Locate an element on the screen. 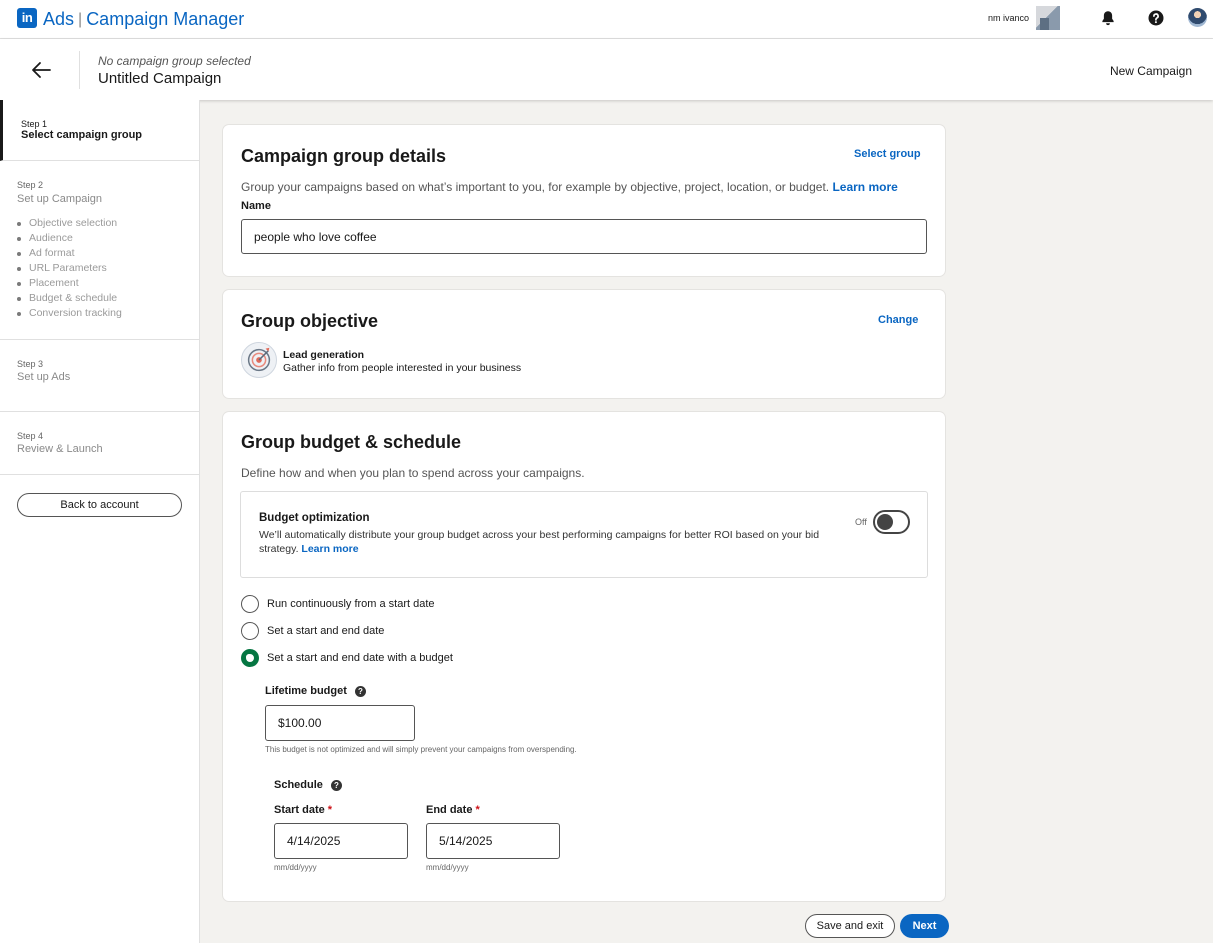  next-button: Next is located at coordinates (924, 926).